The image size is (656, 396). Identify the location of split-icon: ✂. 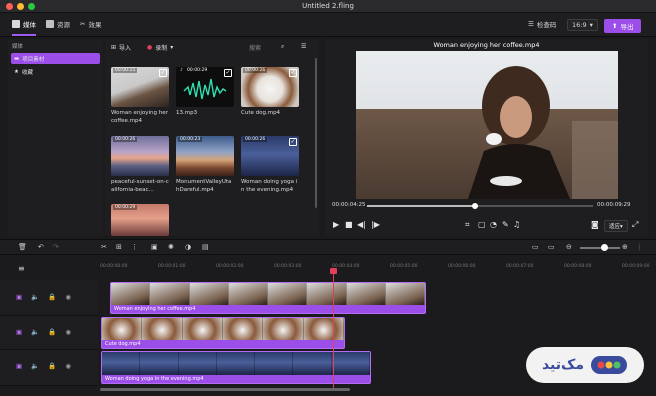
(104, 247).